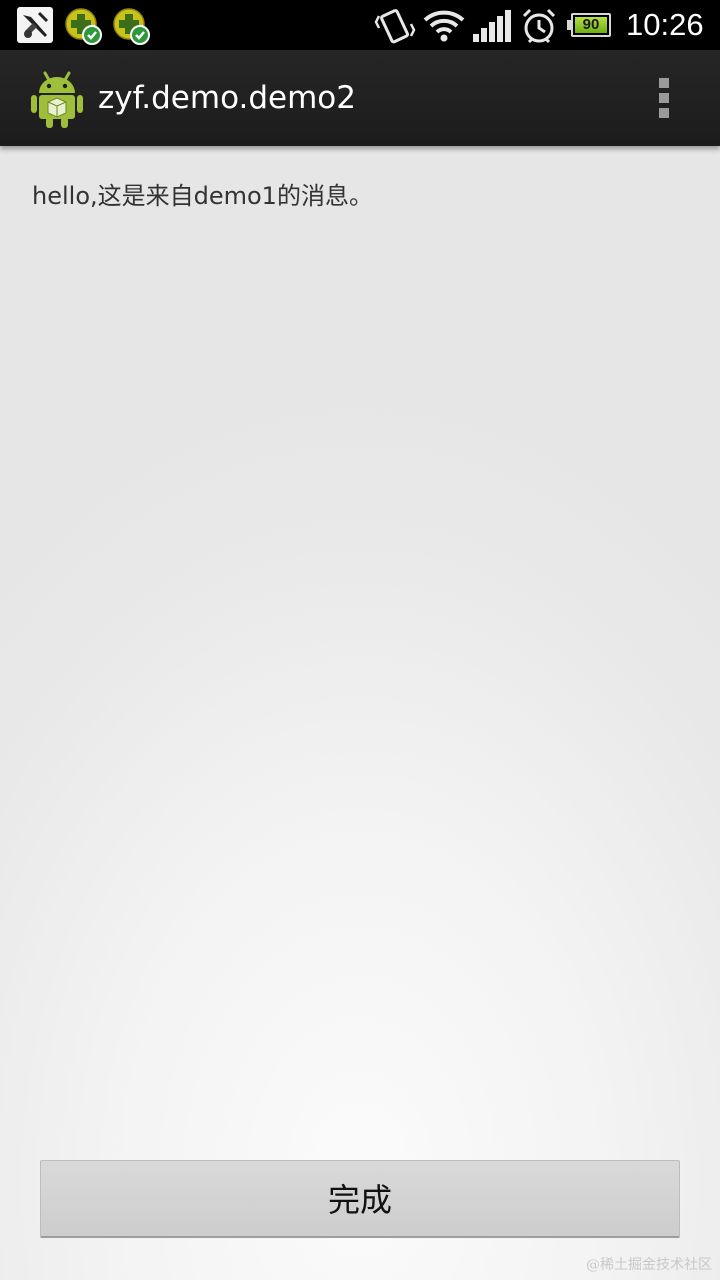 This screenshot has height=1280, width=720. I want to click on status-clock: 10:26, so click(665, 24).